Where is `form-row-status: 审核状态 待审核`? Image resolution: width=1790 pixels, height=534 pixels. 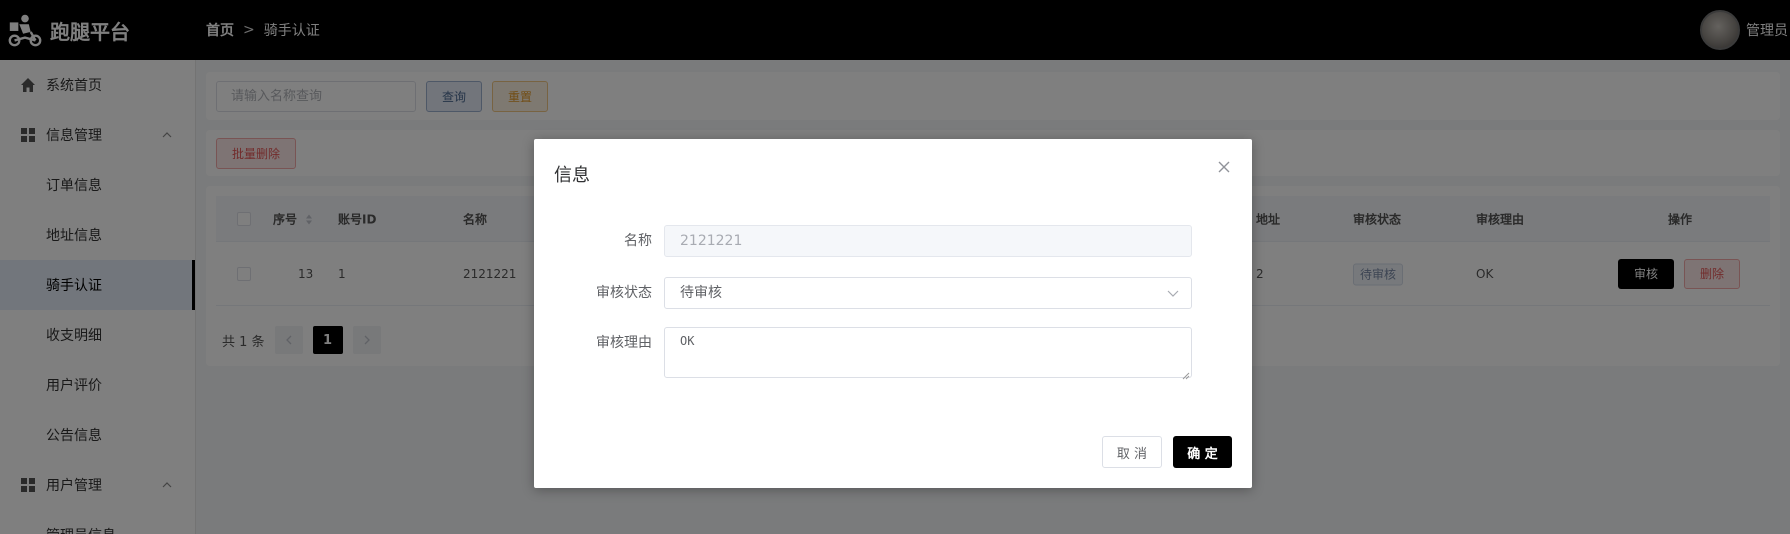
form-row-status: 审核状态 待审核 is located at coordinates (884, 293).